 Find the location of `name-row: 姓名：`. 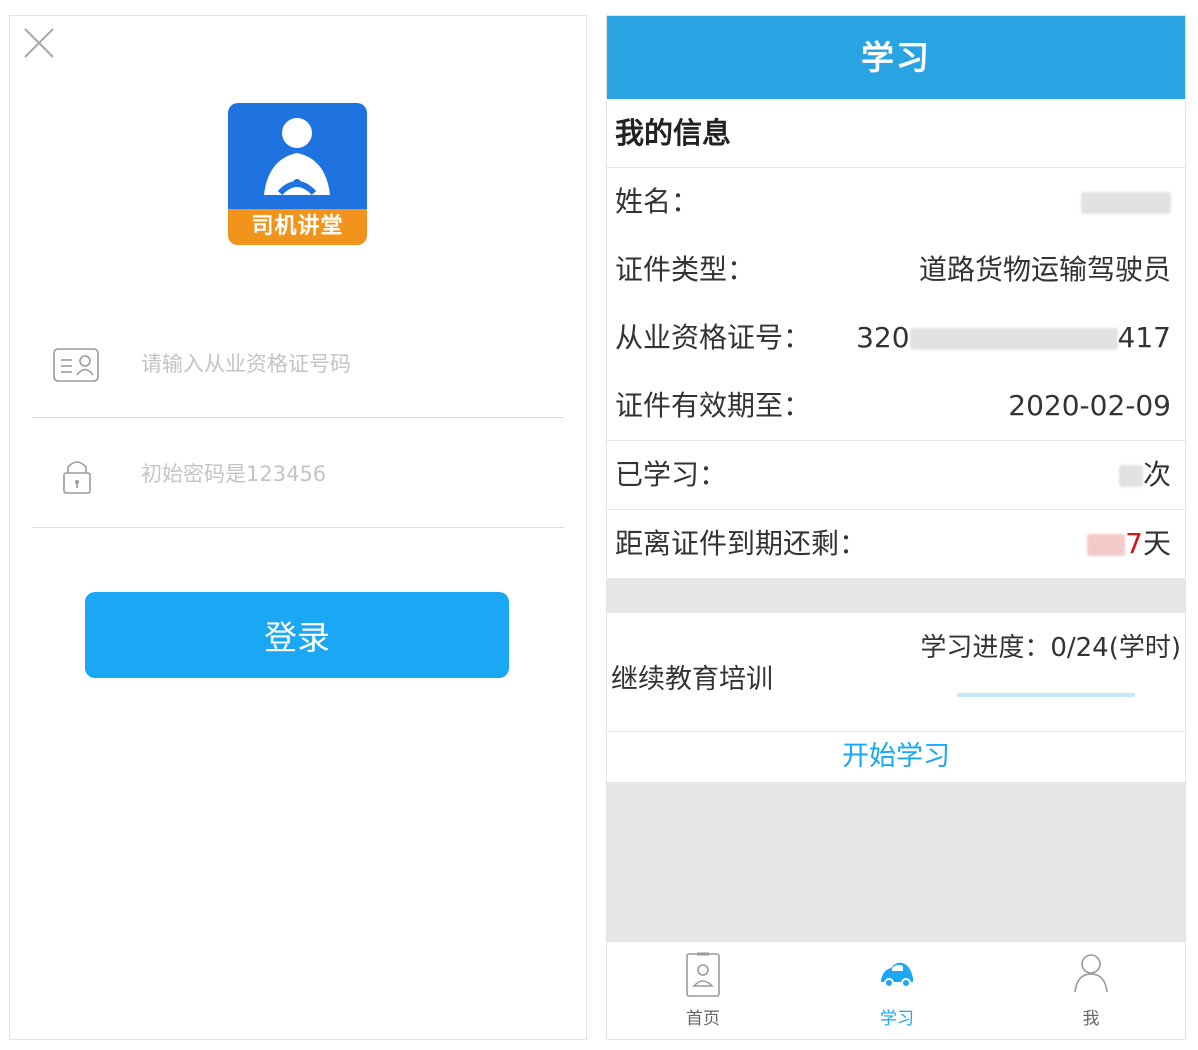

name-row: 姓名： is located at coordinates (896, 202).